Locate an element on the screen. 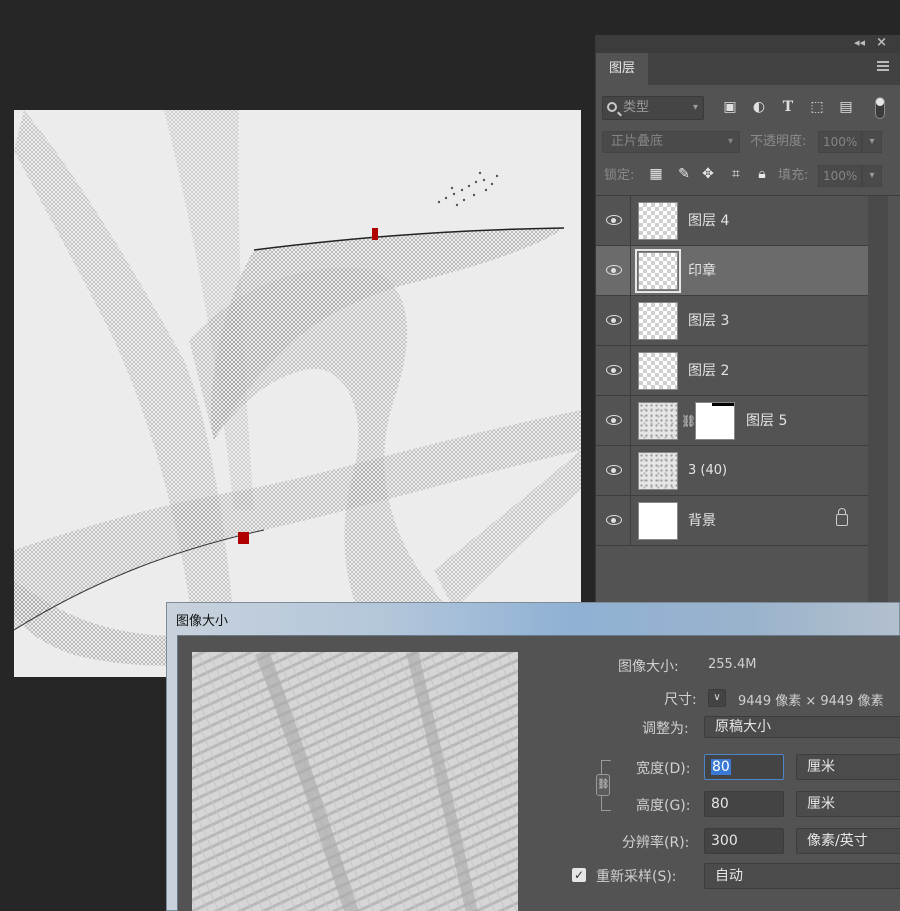 This screenshot has height=911, width=900. birds-flock is located at coordinates (468, 189).